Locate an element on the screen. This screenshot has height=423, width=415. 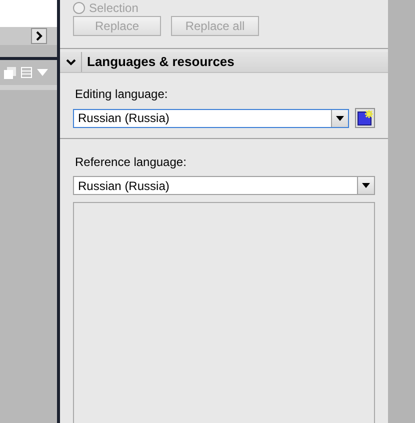
list-area is located at coordinates (28, 13).